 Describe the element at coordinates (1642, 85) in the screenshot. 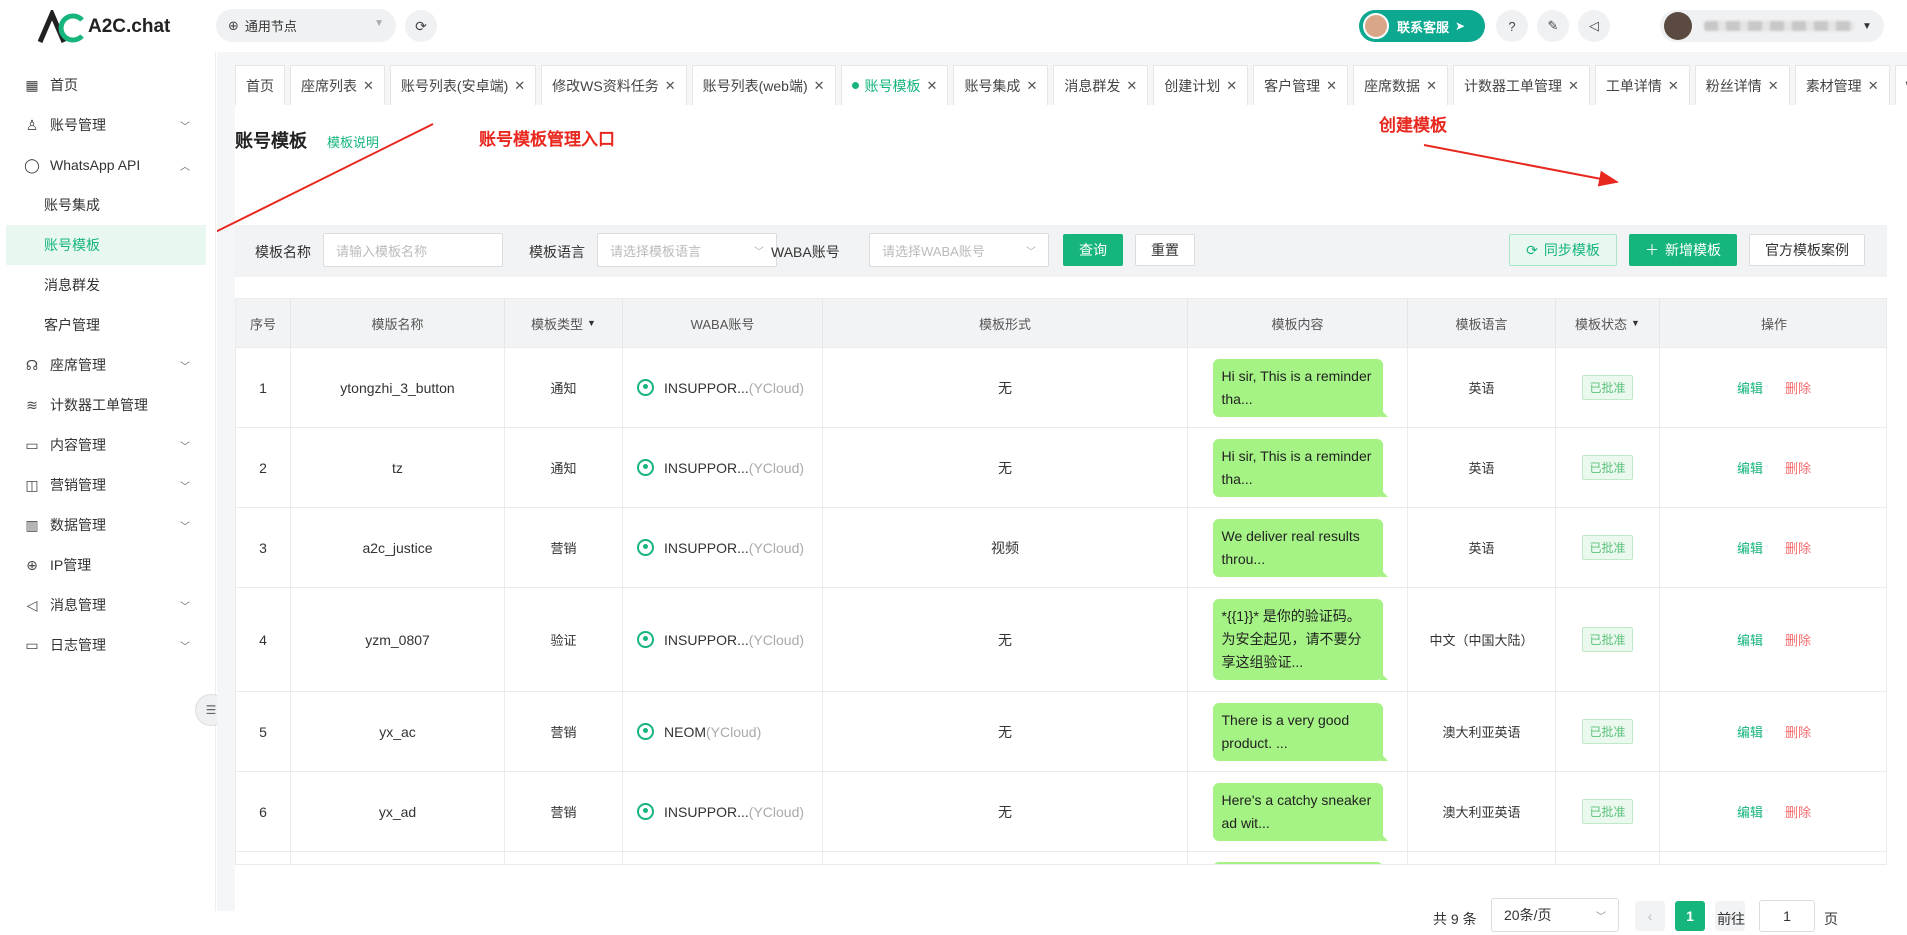

I see `tab-ticket-details: 工单详情 ✕` at that location.